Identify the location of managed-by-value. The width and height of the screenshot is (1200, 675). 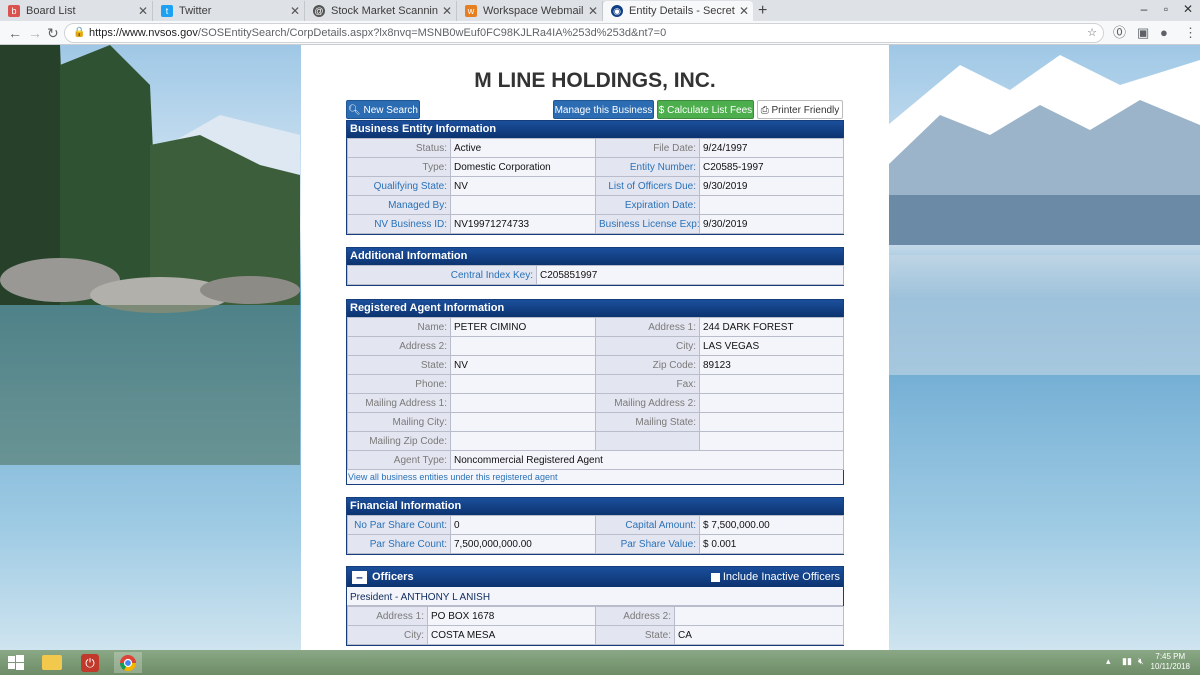
(523, 205).